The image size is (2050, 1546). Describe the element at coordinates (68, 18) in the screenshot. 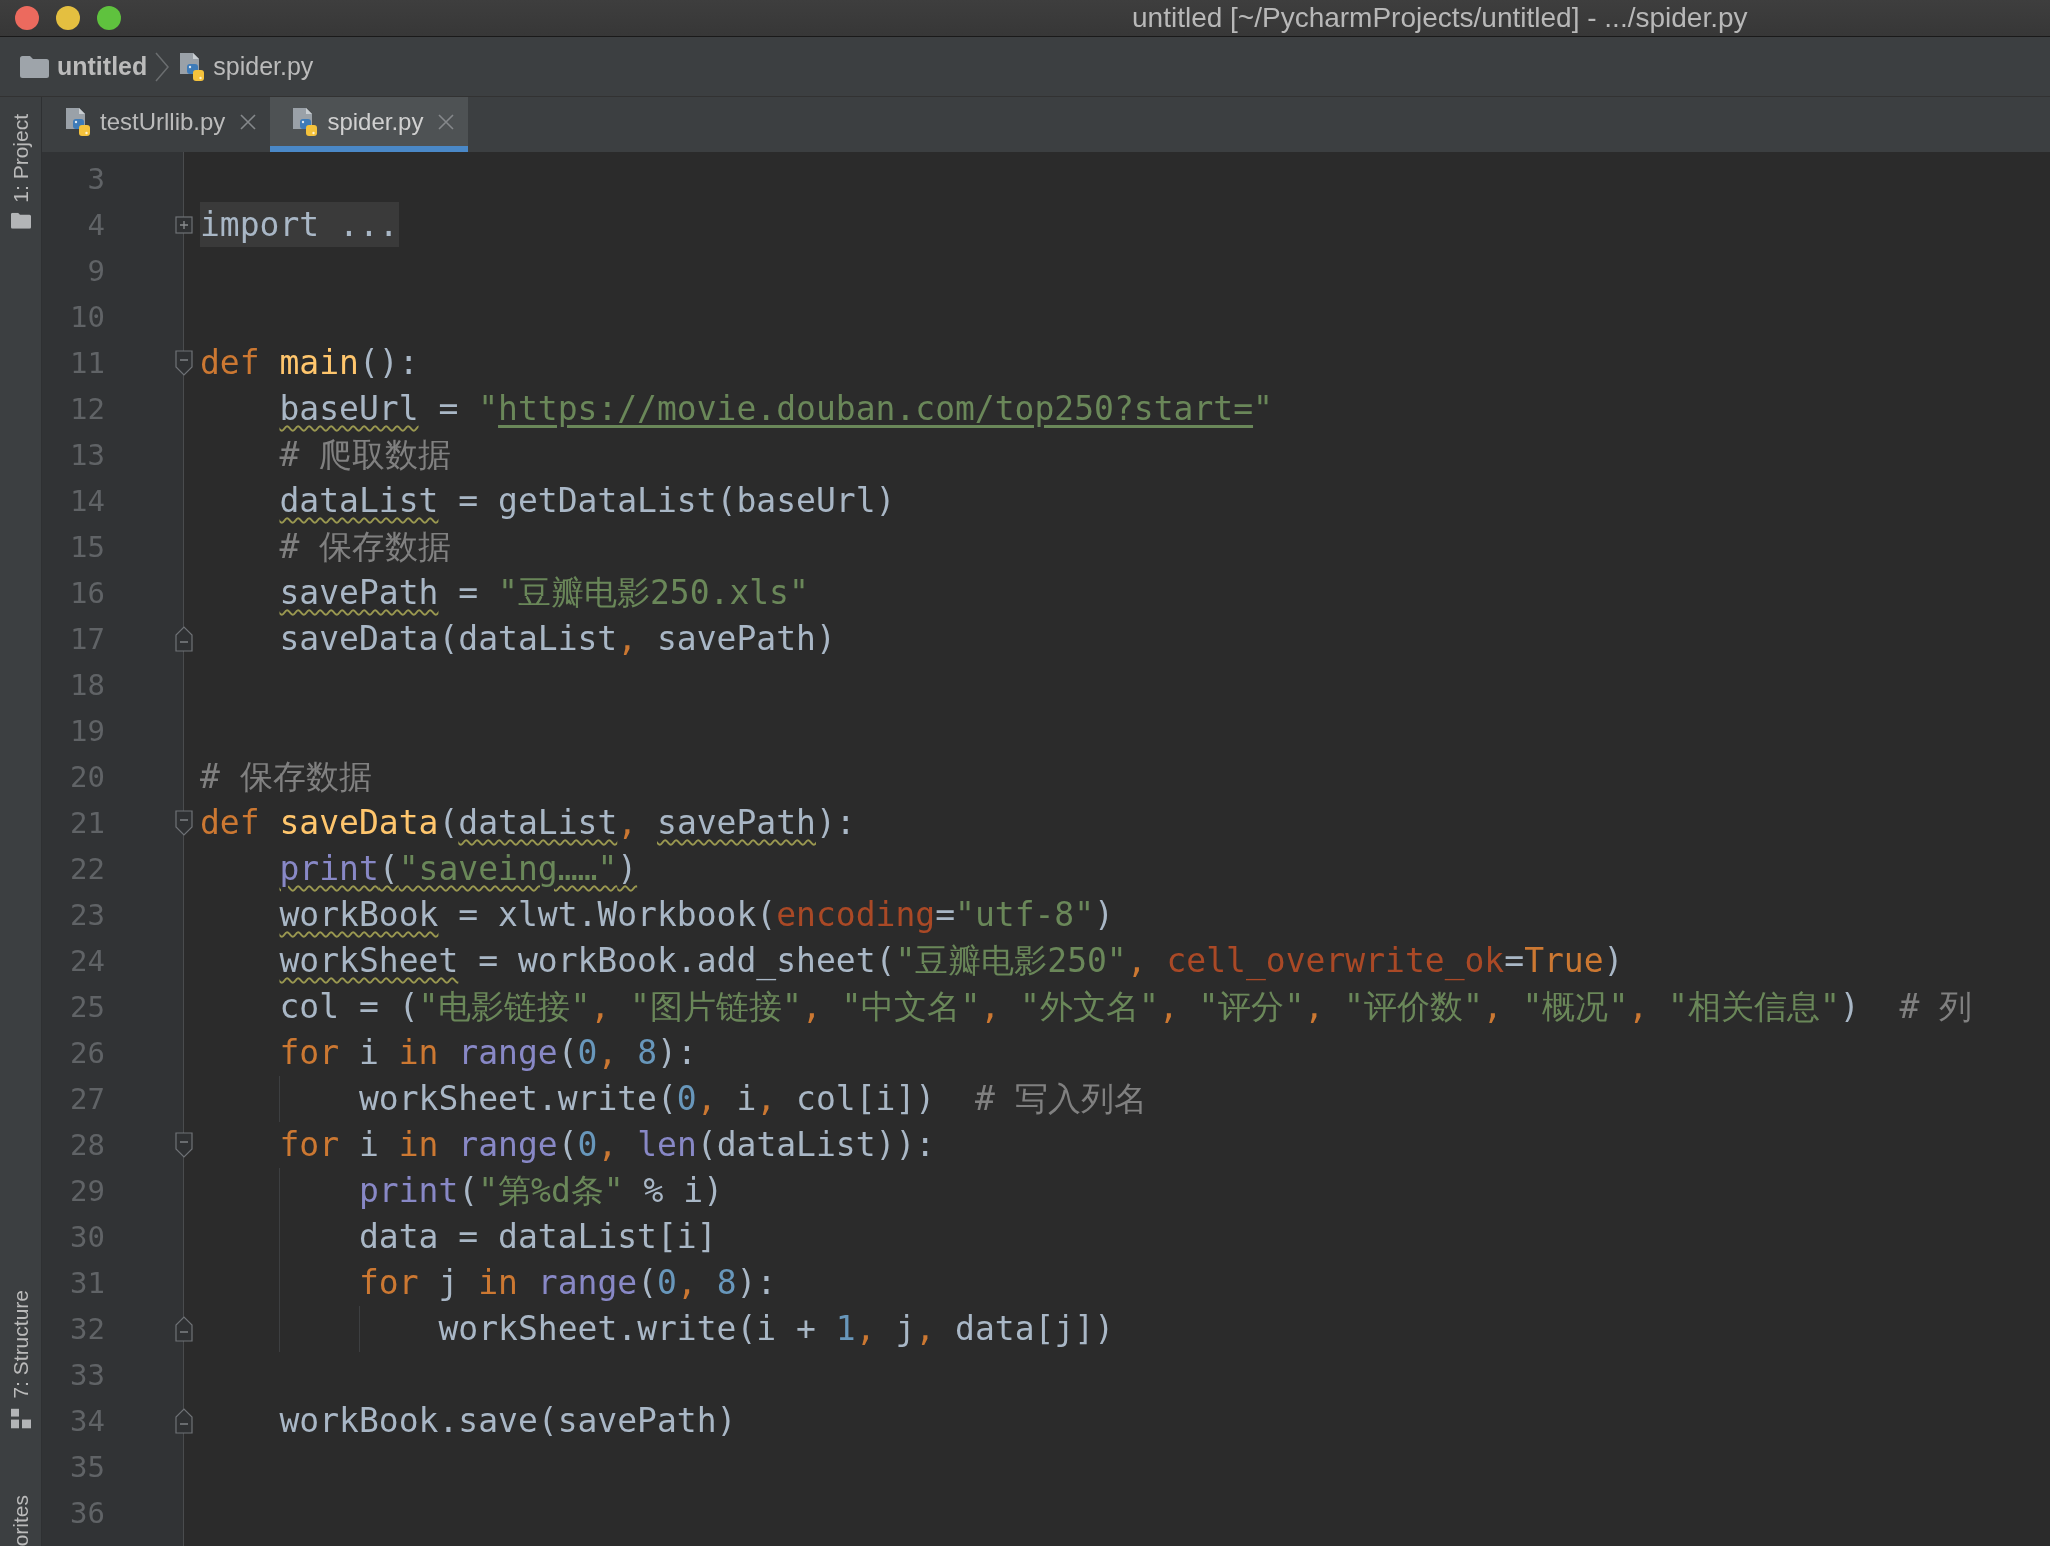

I see `window-minimize-icon` at that location.